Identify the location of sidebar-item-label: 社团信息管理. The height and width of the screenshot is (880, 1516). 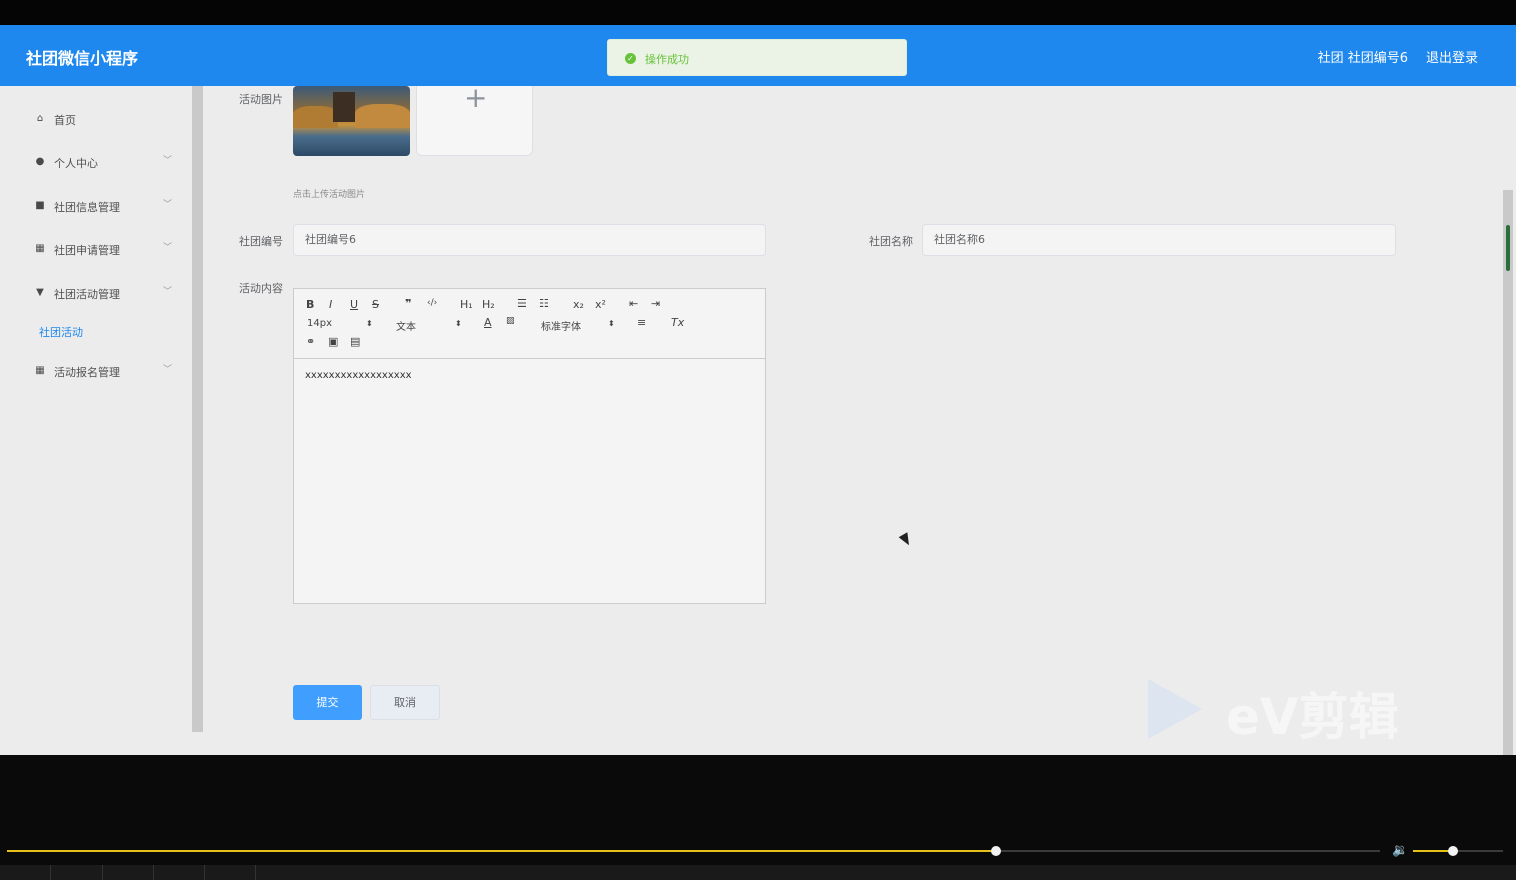
(87, 207).